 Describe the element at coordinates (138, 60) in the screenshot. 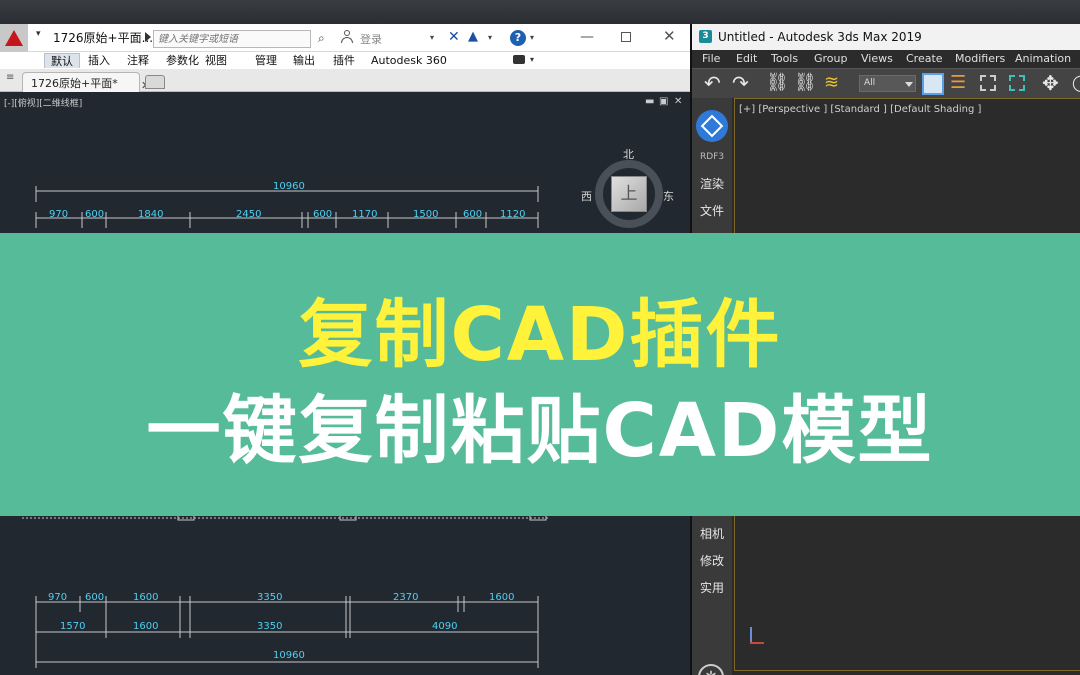

I see `tab-annotate: 注释` at that location.